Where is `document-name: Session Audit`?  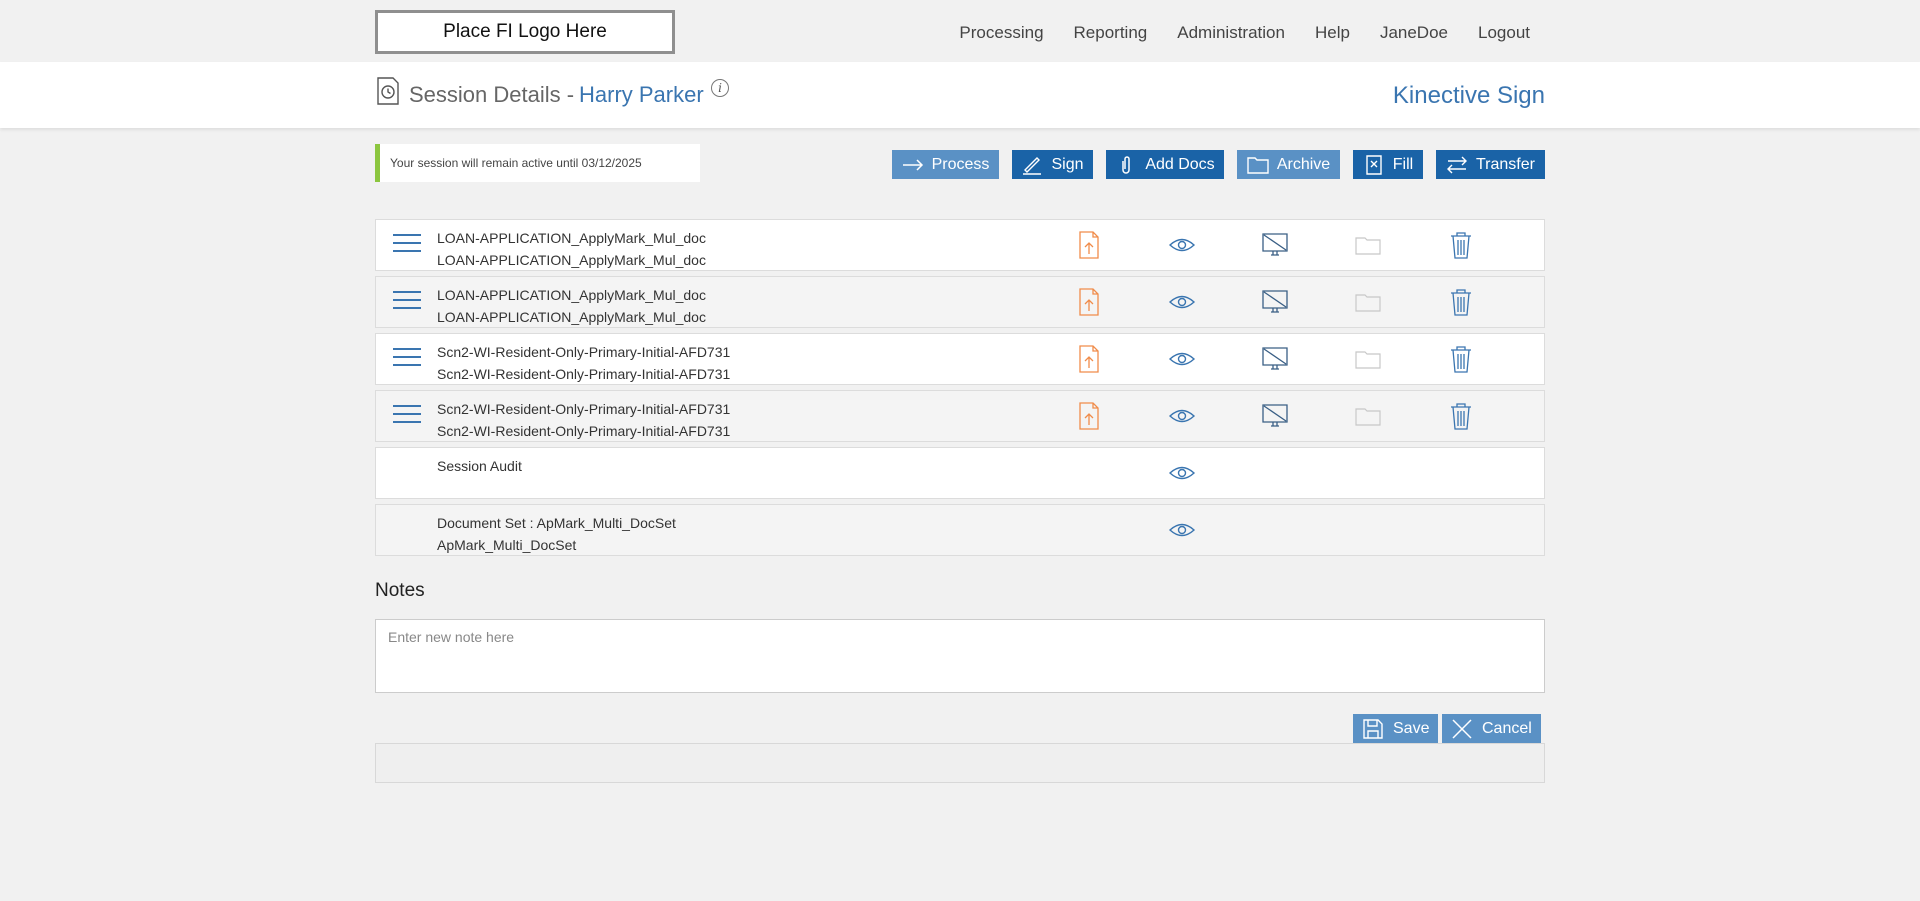 document-name: Session Audit is located at coordinates (479, 466).